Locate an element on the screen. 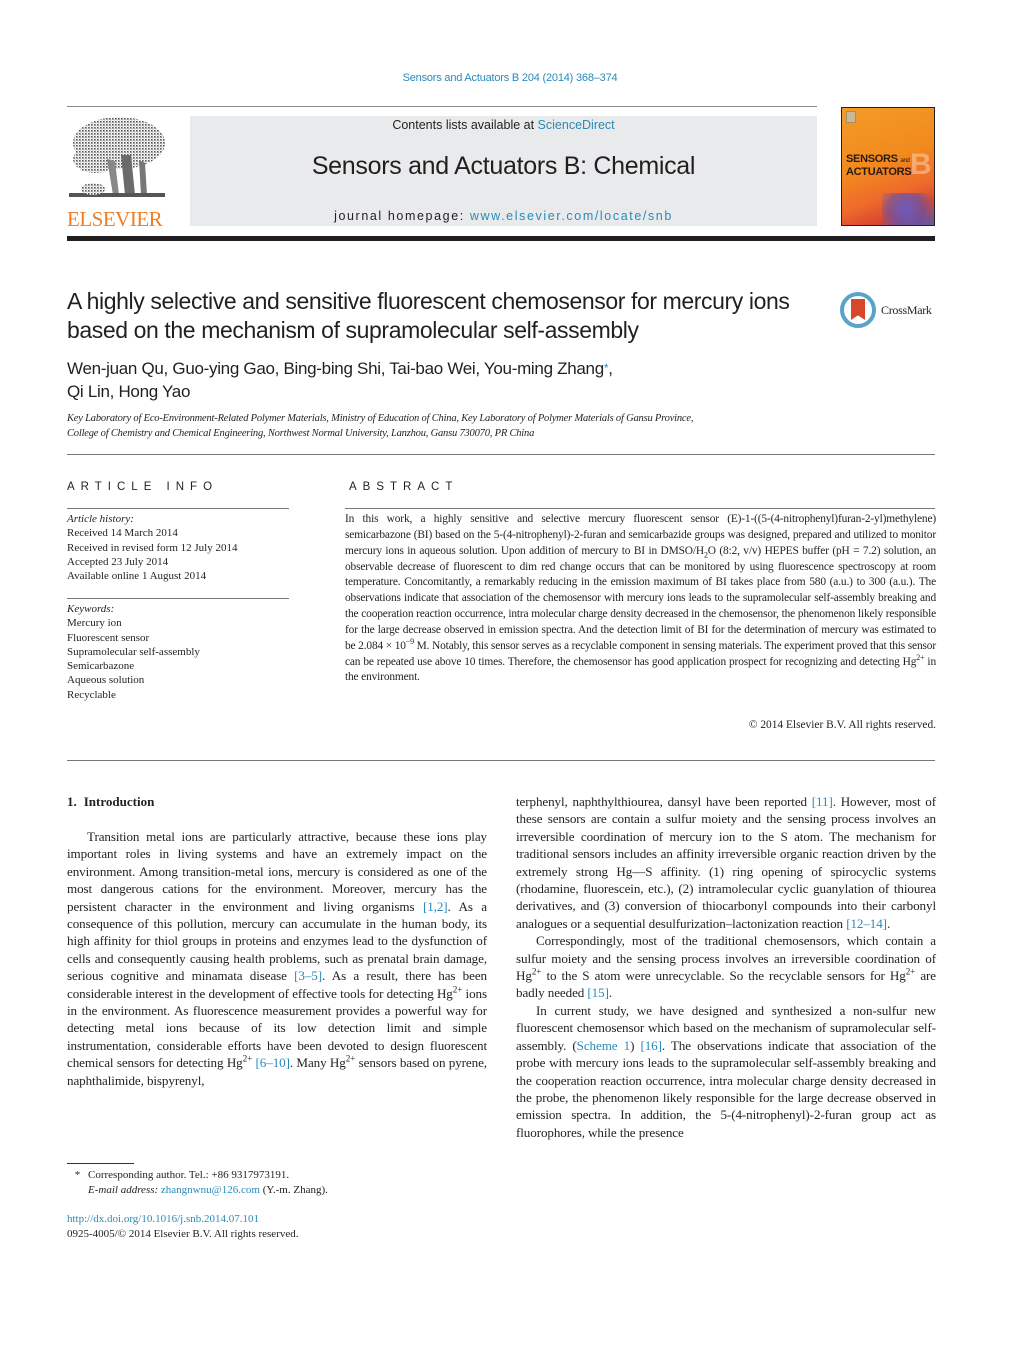  footnote-rule is located at coordinates (100, 1163).